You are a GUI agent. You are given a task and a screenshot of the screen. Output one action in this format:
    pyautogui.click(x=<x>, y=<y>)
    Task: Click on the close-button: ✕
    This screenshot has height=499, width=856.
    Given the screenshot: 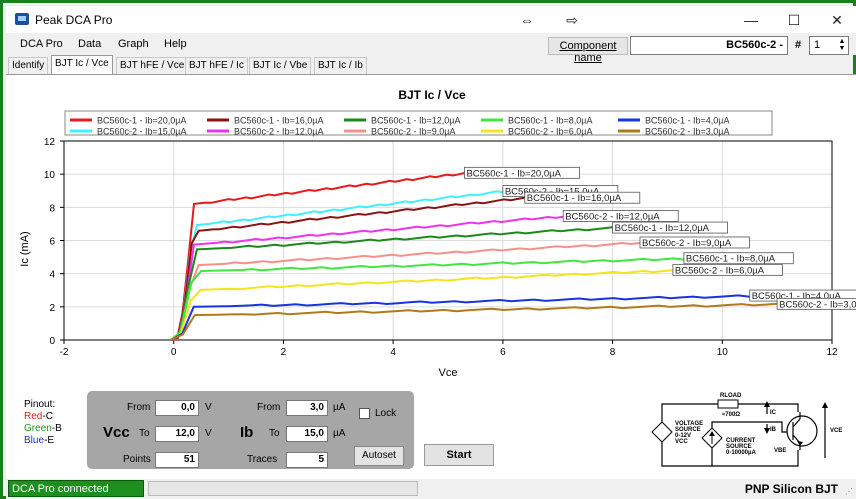 What is the action you would take?
    pyautogui.click(x=837, y=20)
    